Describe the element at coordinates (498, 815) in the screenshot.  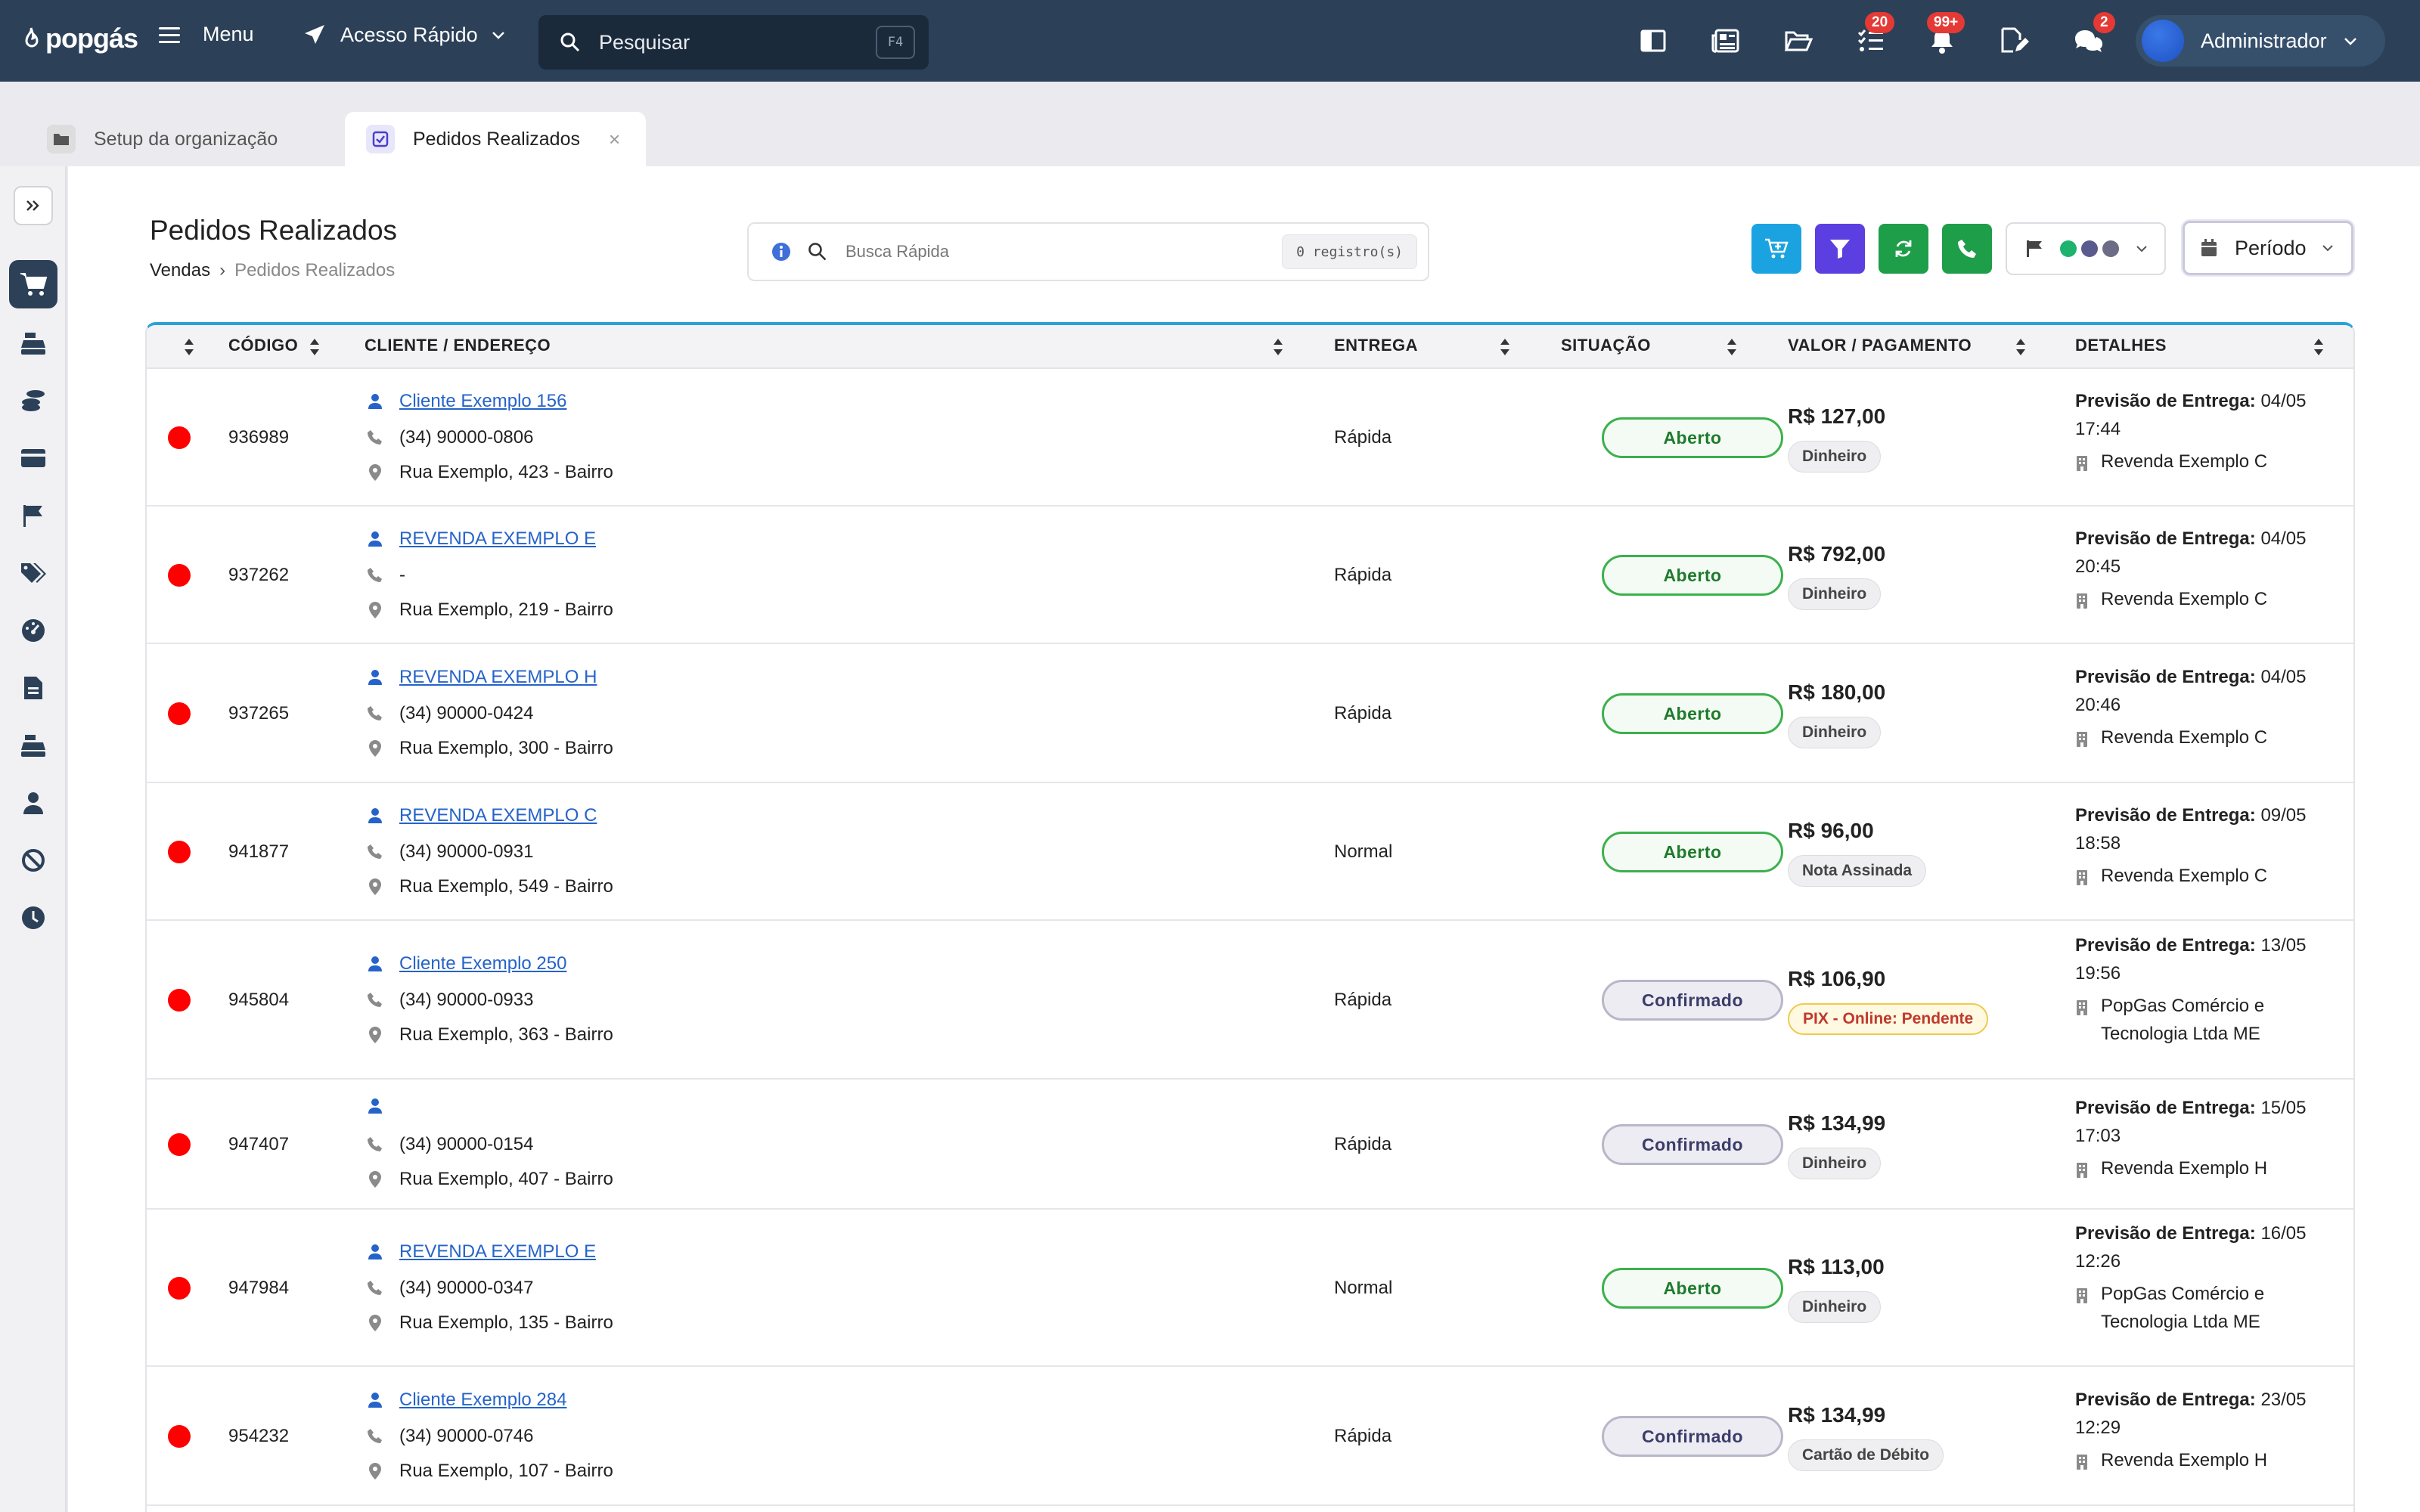
I see `client-link: REVENDA EXEMPLO C` at that location.